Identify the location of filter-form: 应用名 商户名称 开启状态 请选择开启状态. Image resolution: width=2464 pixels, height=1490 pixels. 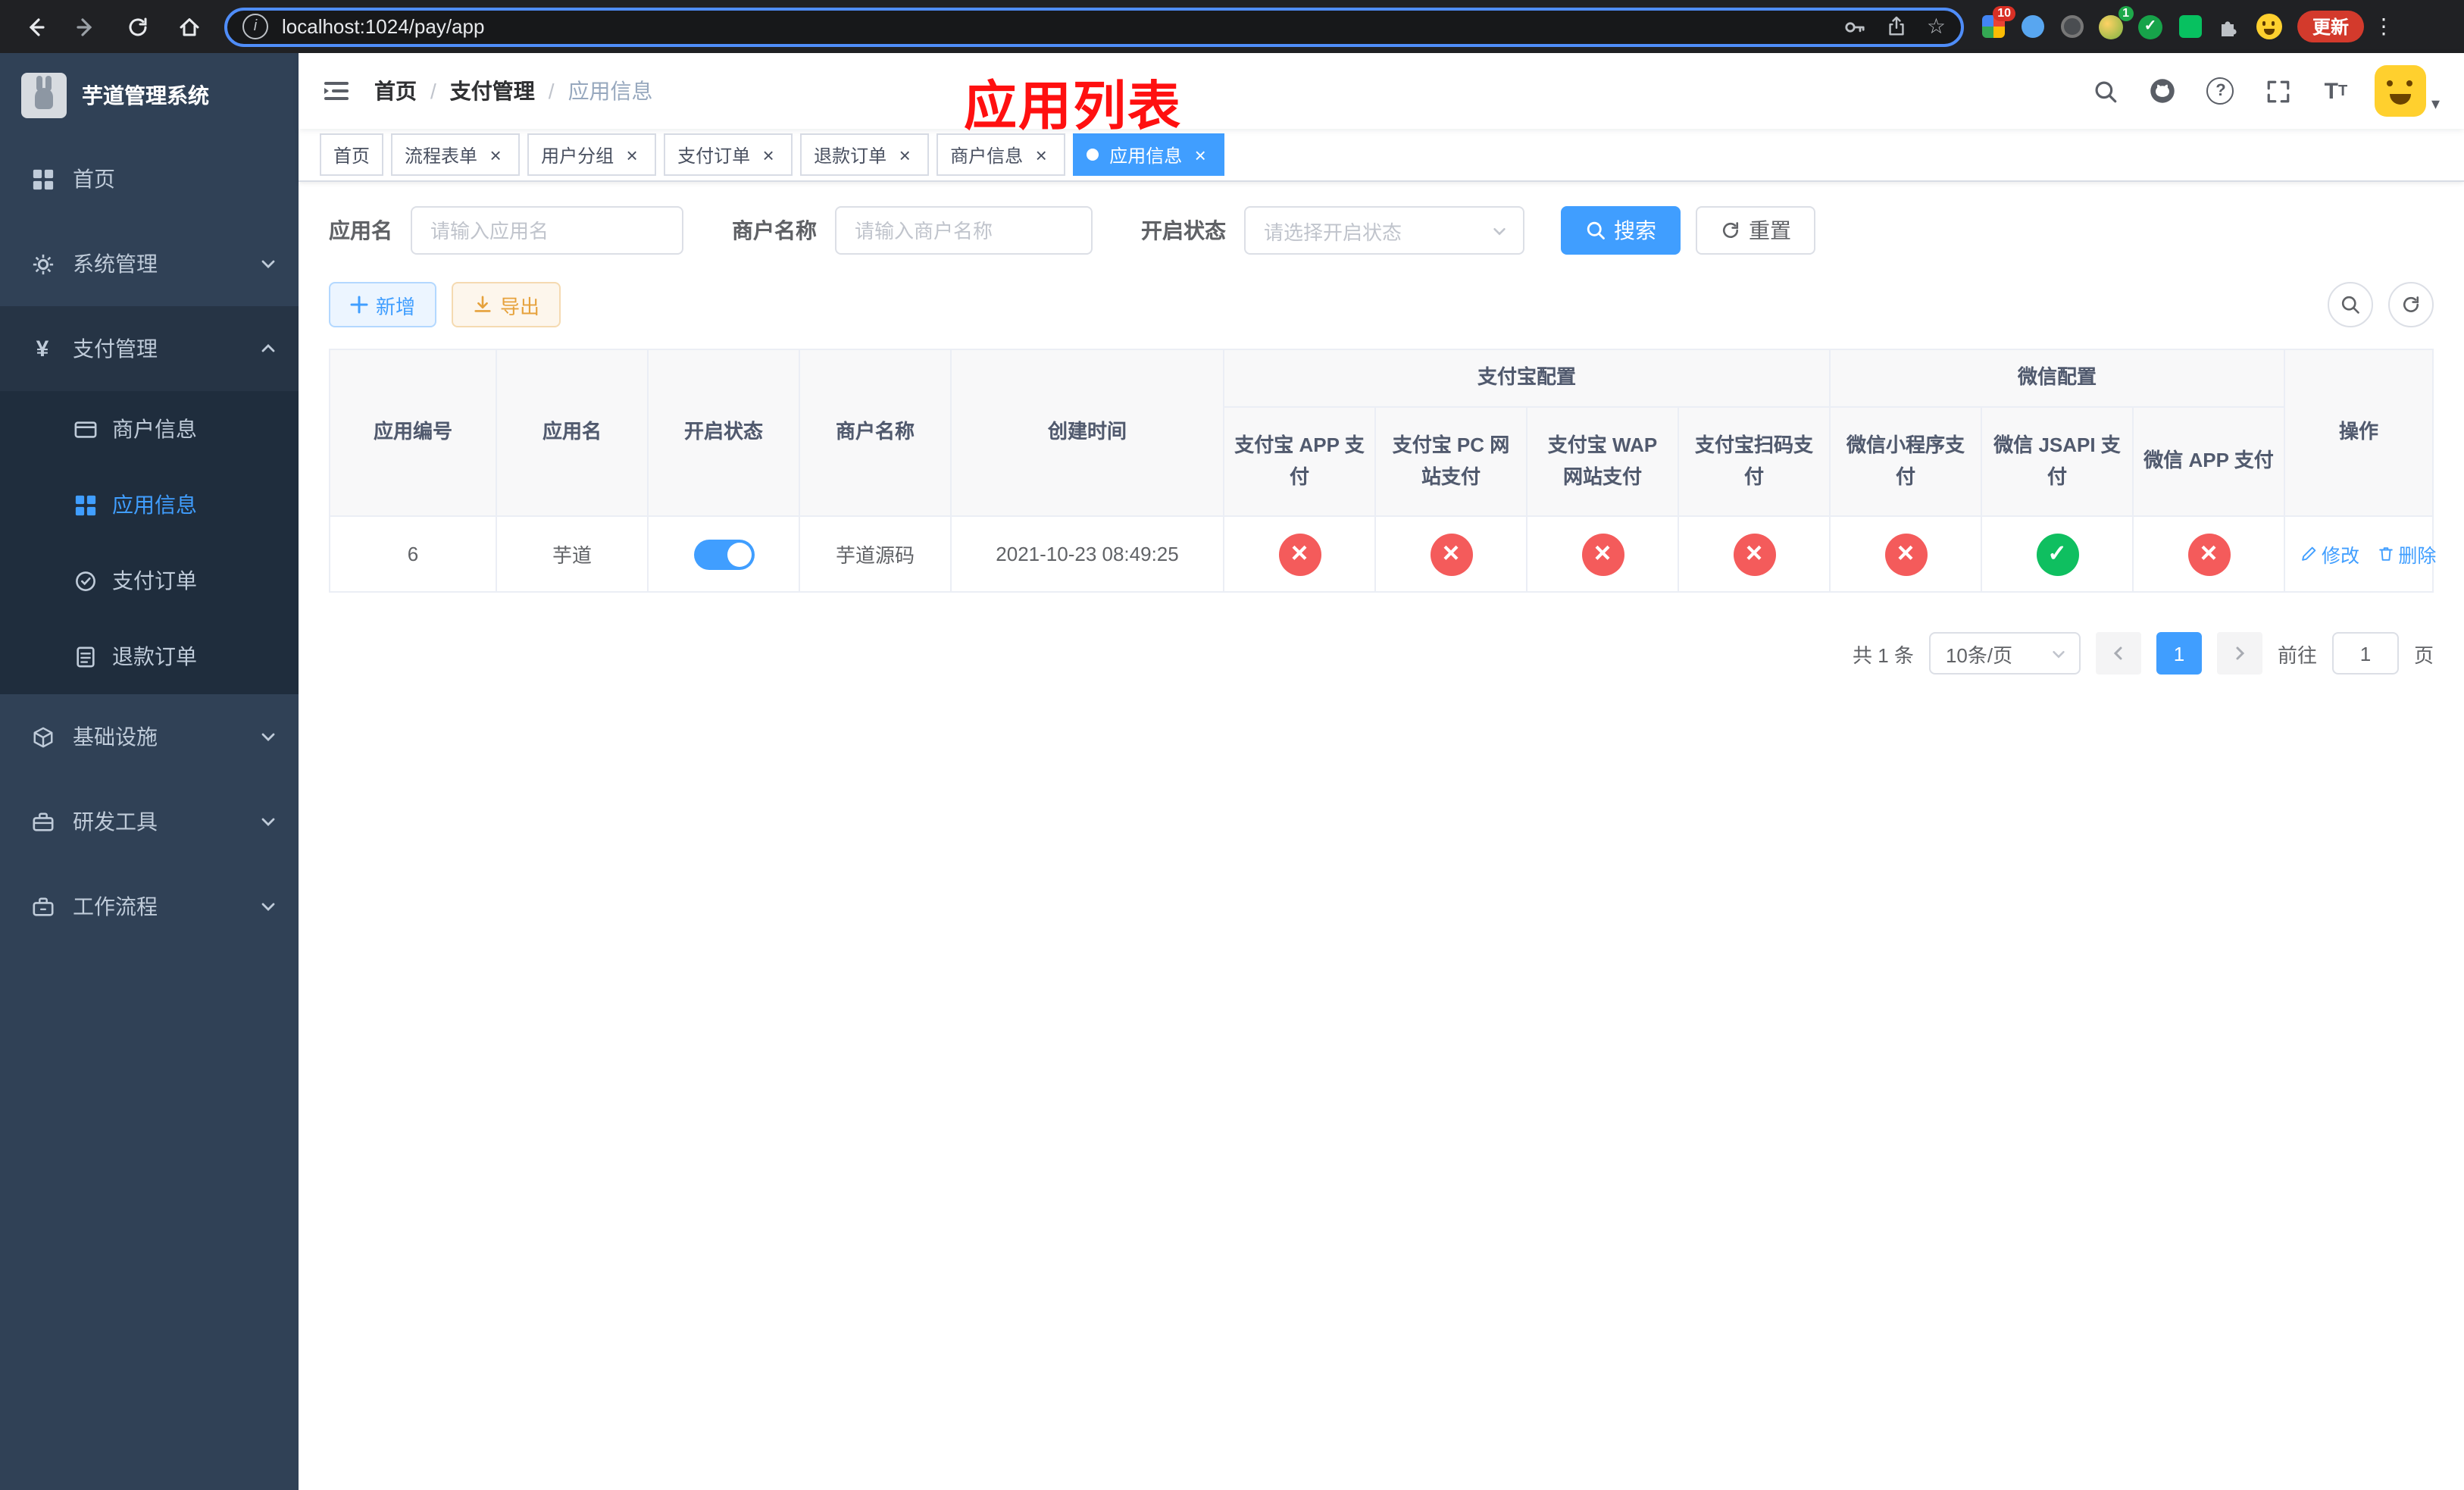
(1381, 230).